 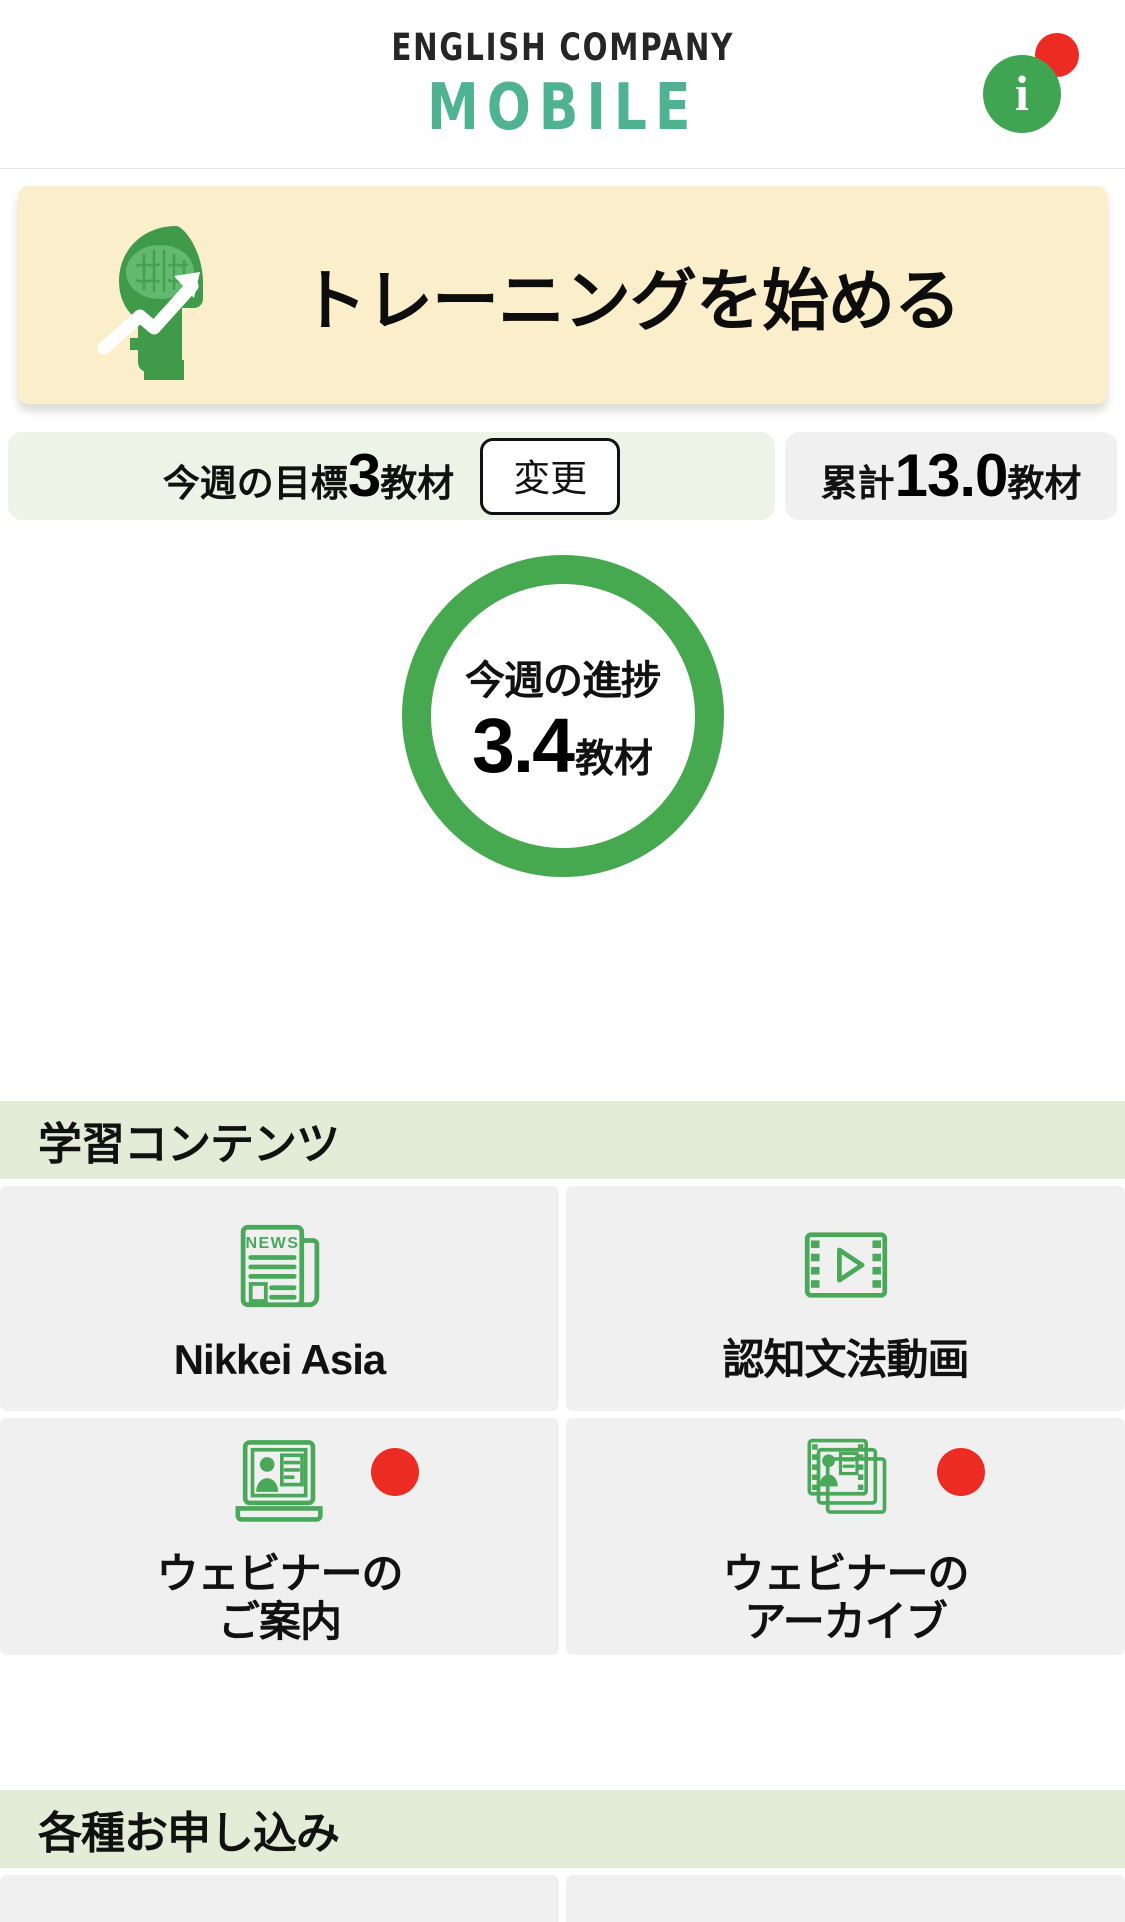 I want to click on start-training-banner: トレーニングを始める, so click(x=562, y=295).